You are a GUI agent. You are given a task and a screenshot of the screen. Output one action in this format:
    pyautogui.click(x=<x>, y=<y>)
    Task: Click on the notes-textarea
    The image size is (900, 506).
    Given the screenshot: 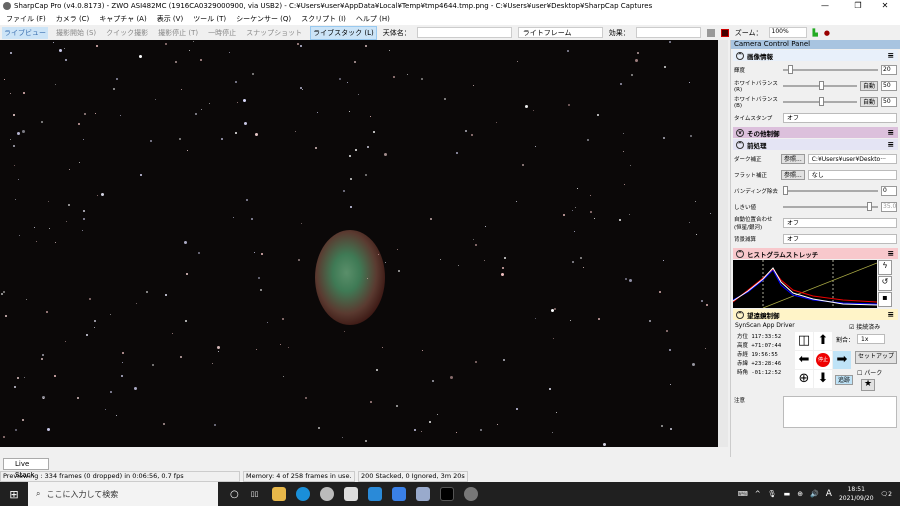 What is the action you would take?
    pyautogui.click(x=840, y=412)
    